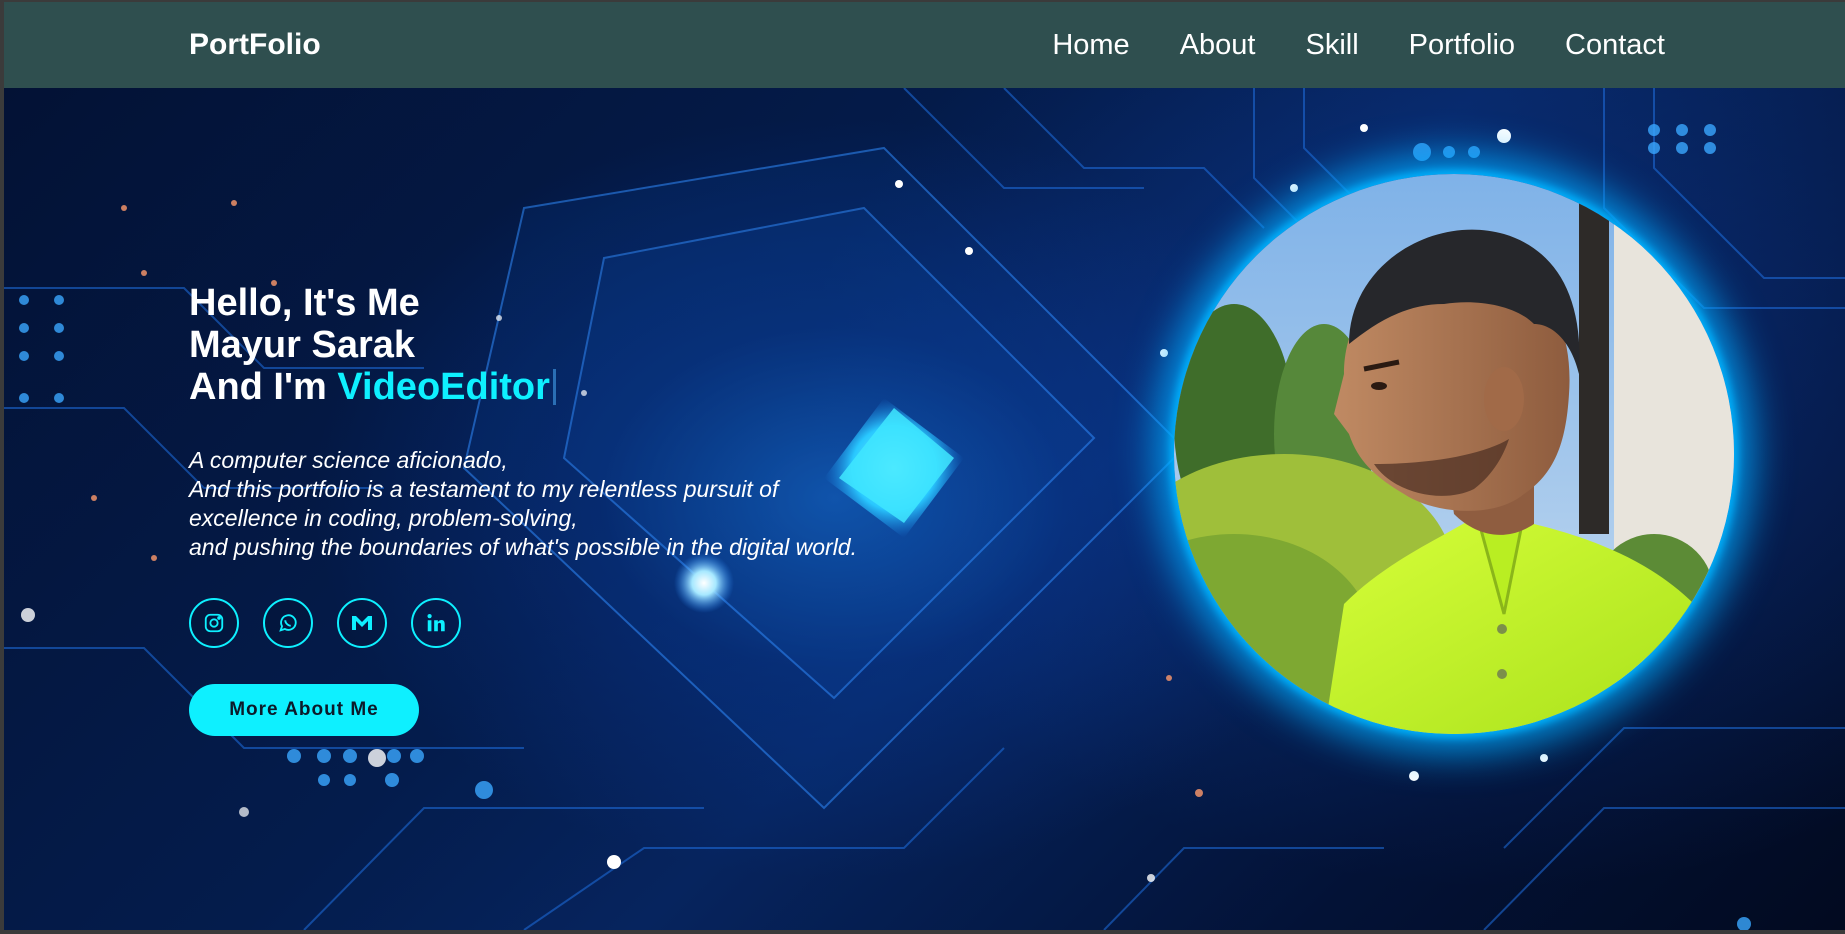 Image resolution: width=1845 pixels, height=934 pixels. What do you see at coordinates (1615, 45) in the screenshot?
I see `nav-contact-link: Contact` at bounding box center [1615, 45].